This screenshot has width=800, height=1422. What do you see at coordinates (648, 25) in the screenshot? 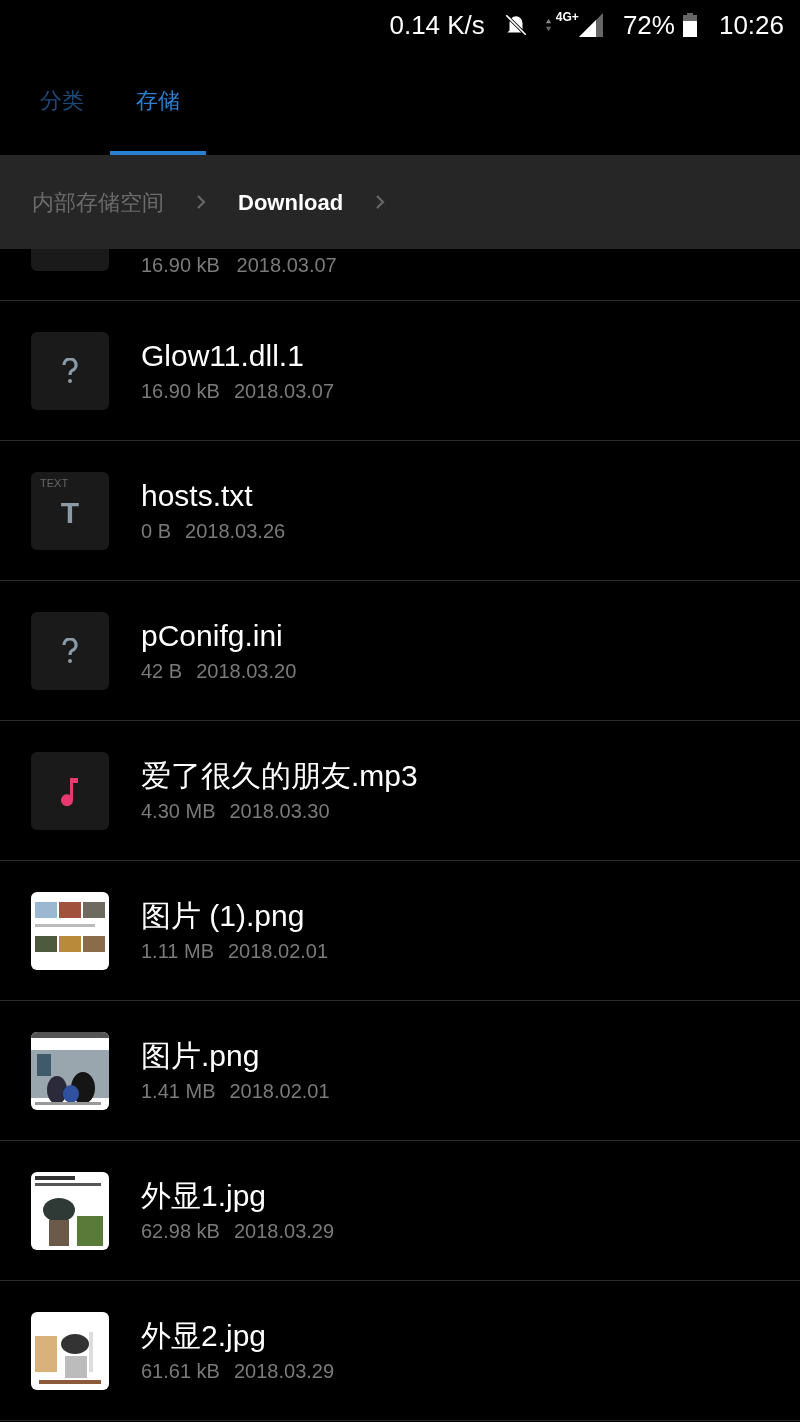
I see `battery-percent: 72%` at bounding box center [648, 25].